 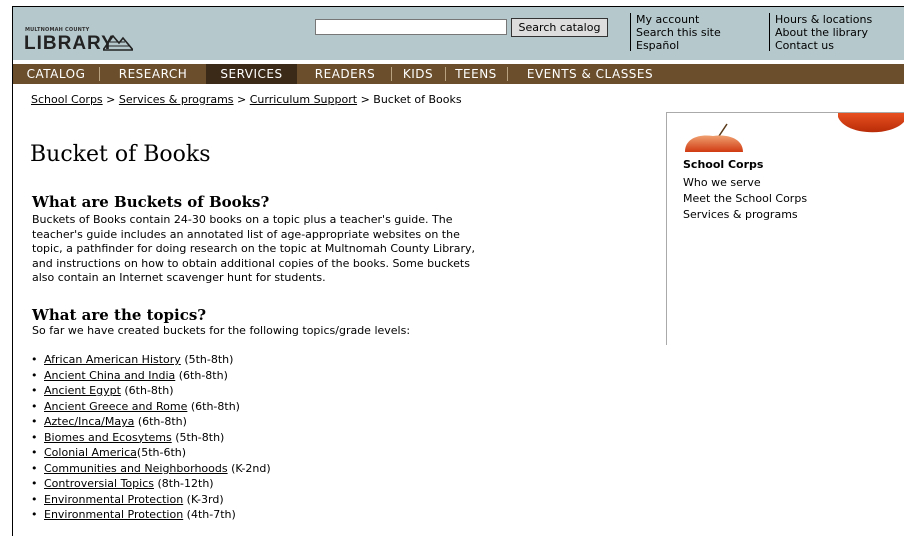 I want to click on list-item: • Ancient Greece and Rome (6th-8th), so click(x=151, y=407).